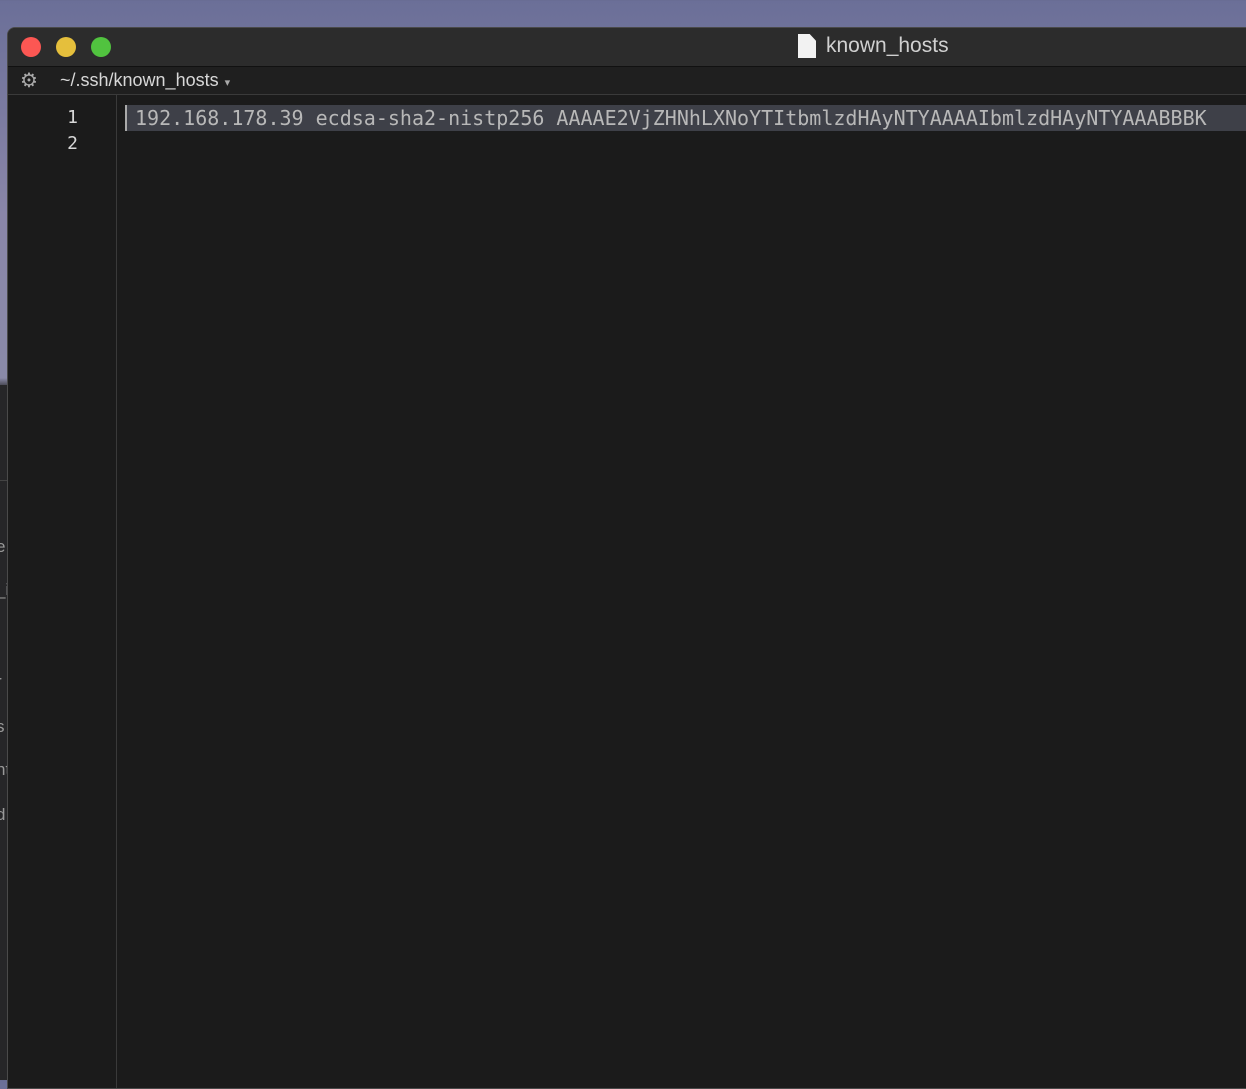 The width and height of the screenshot is (1246, 1089). Describe the element at coordinates (101, 47) in the screenshot. I see `zoom-button` at that location.